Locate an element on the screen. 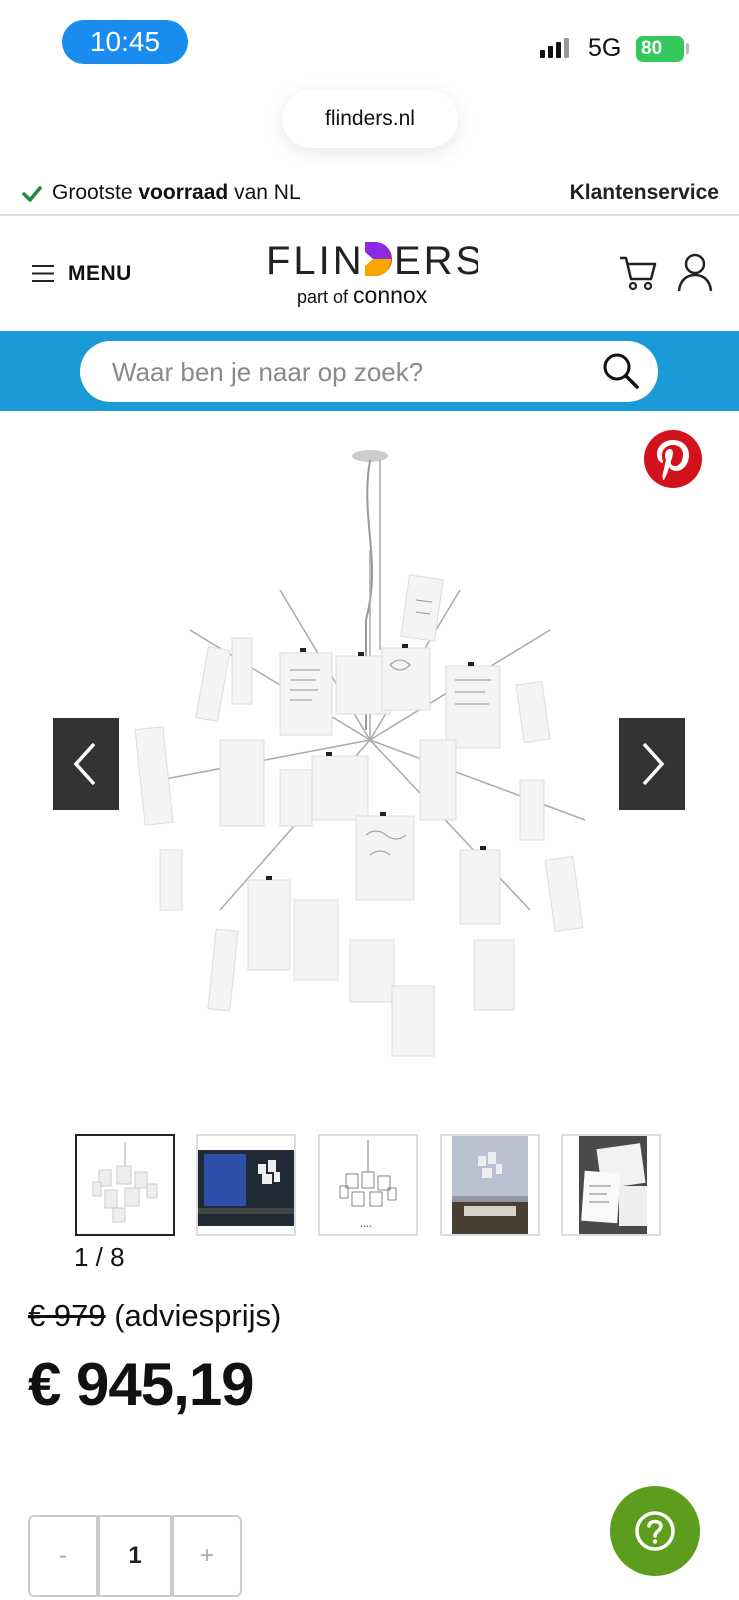 The height and width of the screenshot is (1600, 739). pinterest-icon is located at coordinates (673, 459).